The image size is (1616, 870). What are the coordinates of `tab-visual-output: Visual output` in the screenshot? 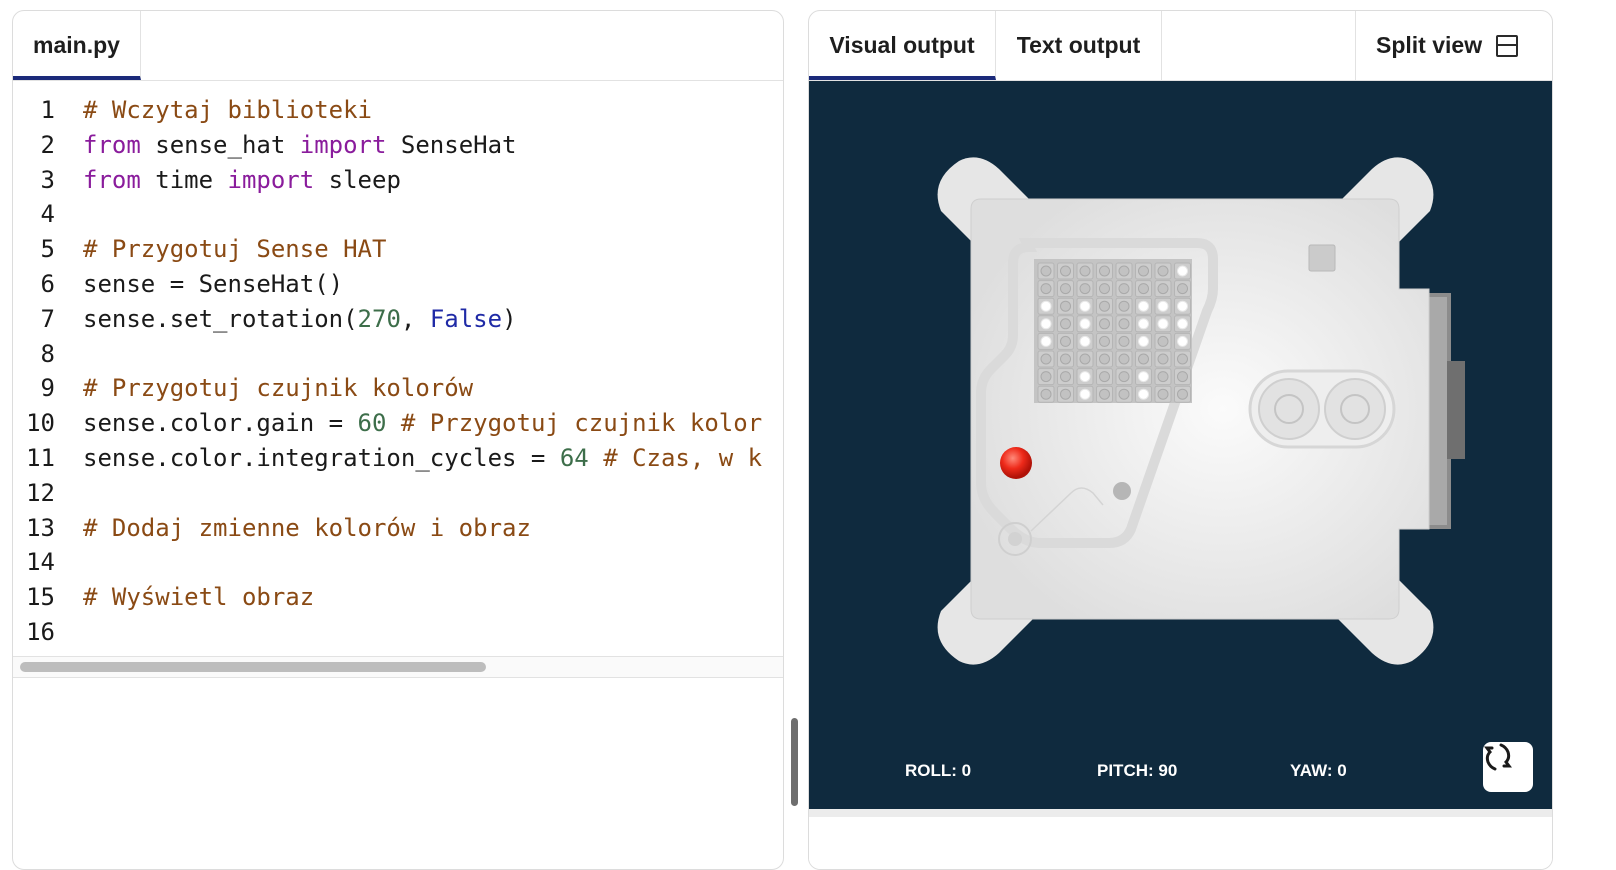 It's located at (902, 45).